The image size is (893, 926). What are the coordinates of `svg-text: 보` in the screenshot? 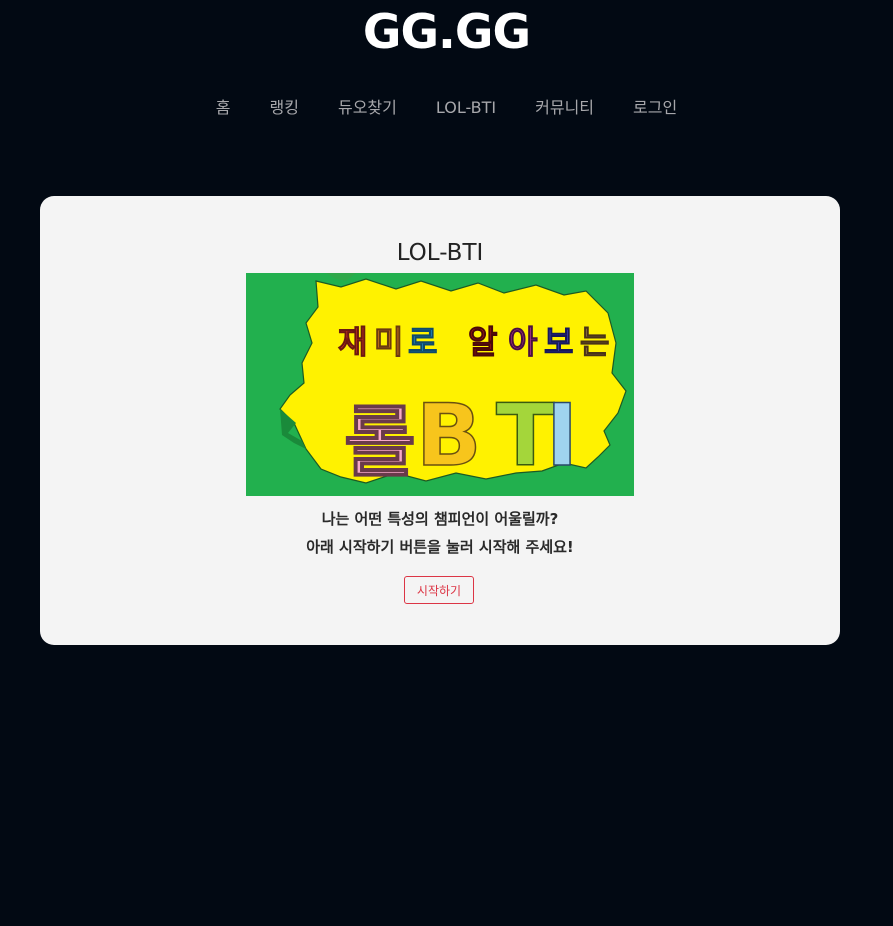 It's located at (558, 342).